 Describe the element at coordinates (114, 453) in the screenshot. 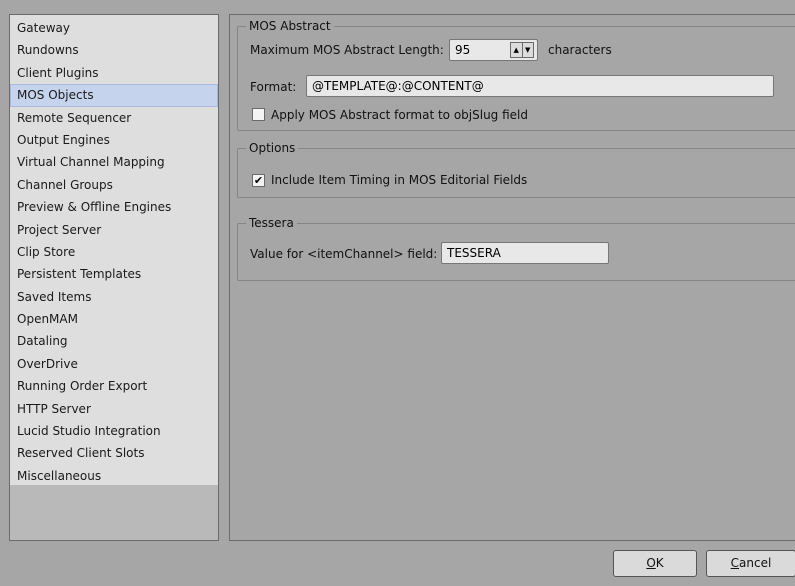

I see `sidebar-item-reserved-client-slots: Reserved Client Slots` at that location.